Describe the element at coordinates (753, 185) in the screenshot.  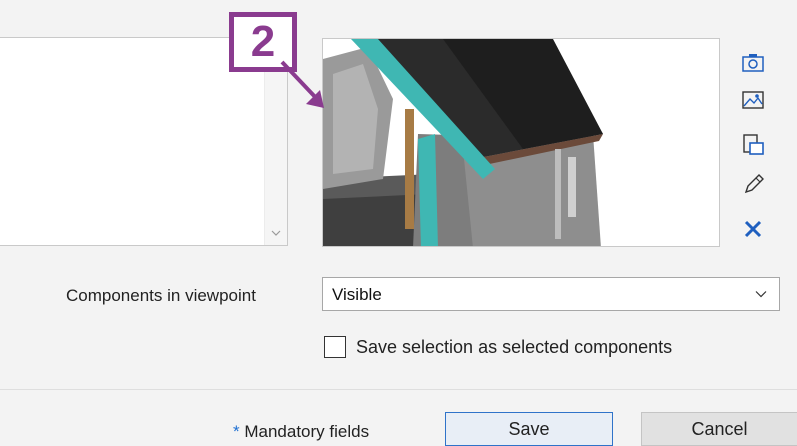
I see `pencil-icon` at that location.